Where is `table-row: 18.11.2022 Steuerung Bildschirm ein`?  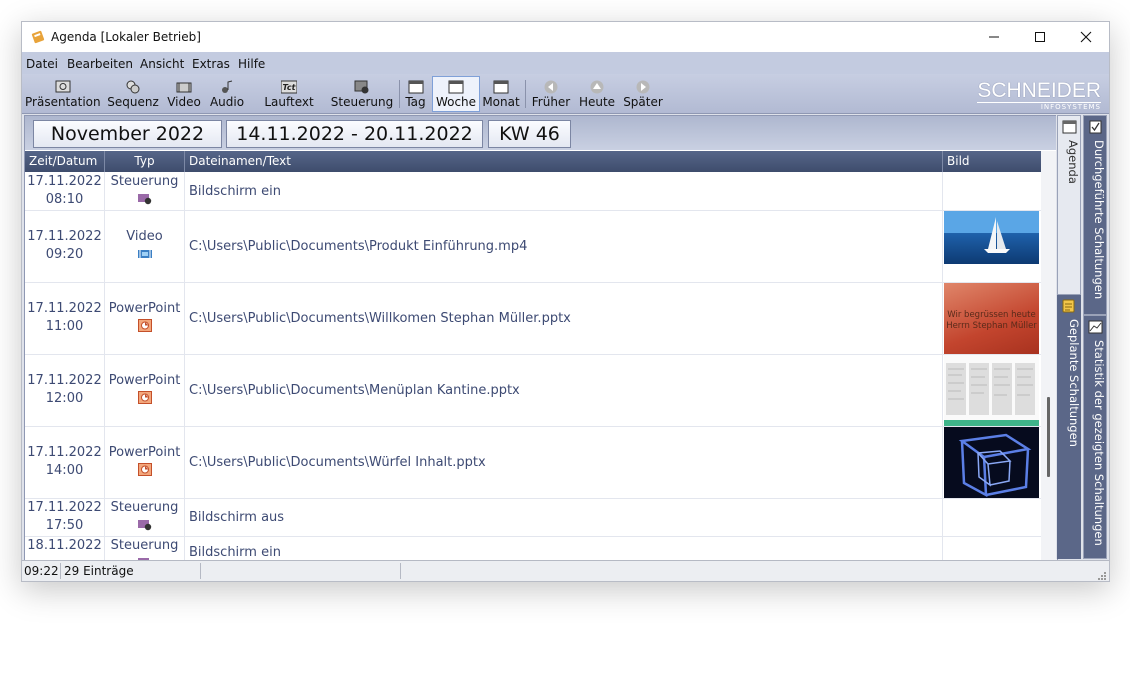 table-row: 18.11.2022 Steuerung Bildschirm ein is located at coordinates (533, 548).